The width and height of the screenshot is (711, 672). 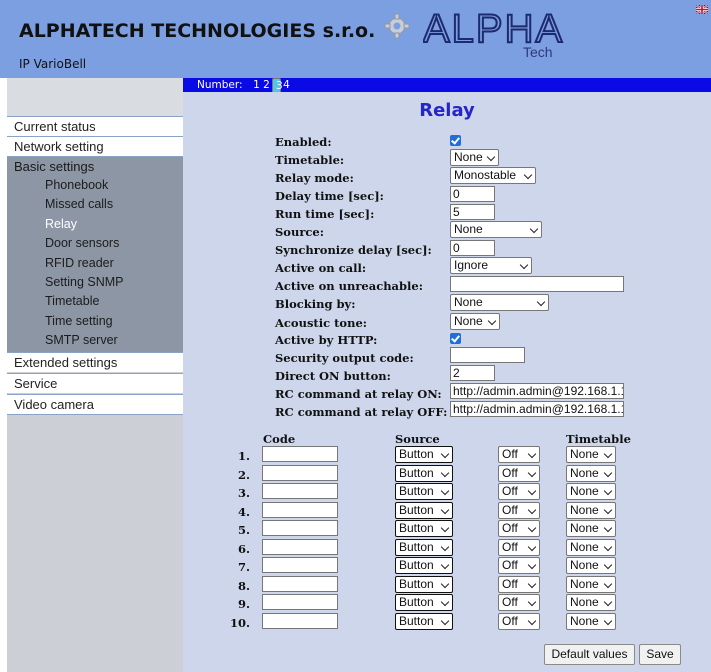 I want to click on label-delay-time: Delay time [sec]:, so click(x=329, y=196).